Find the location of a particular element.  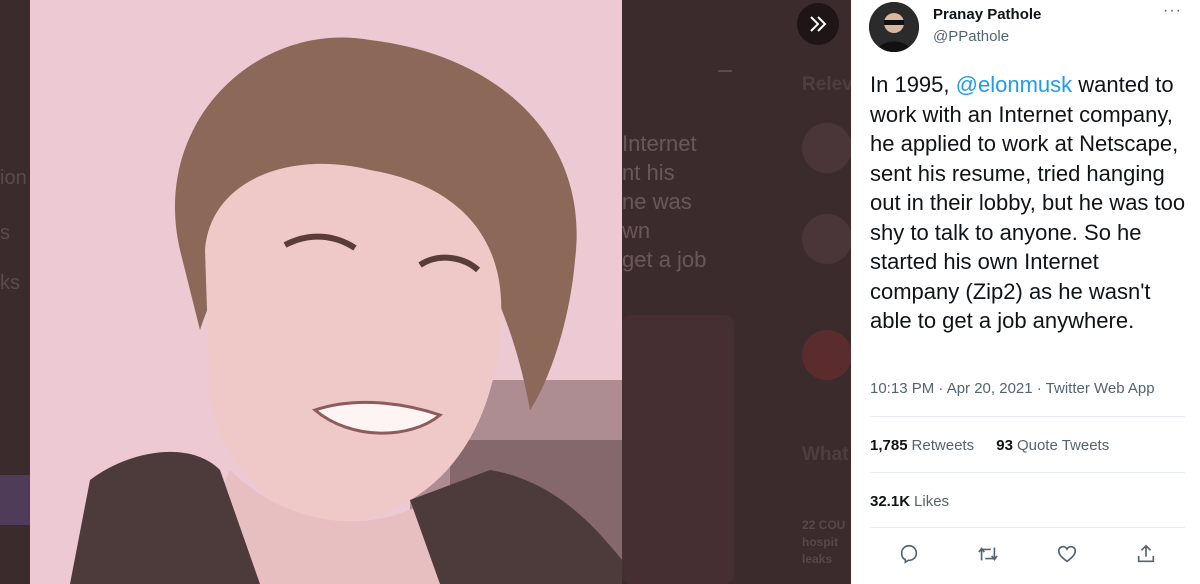

heart-icon is located at coordinates (1066, 554).